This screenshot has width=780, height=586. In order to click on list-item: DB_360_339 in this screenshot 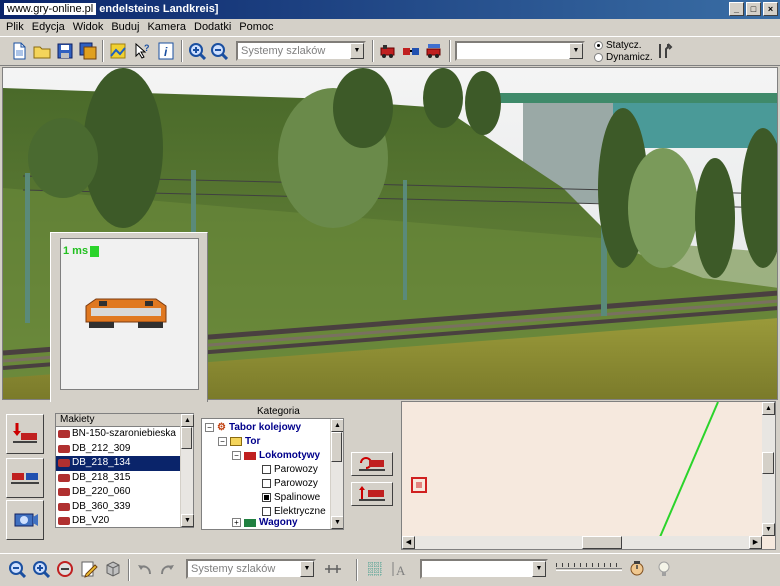, I will do `click(124, 507)`.